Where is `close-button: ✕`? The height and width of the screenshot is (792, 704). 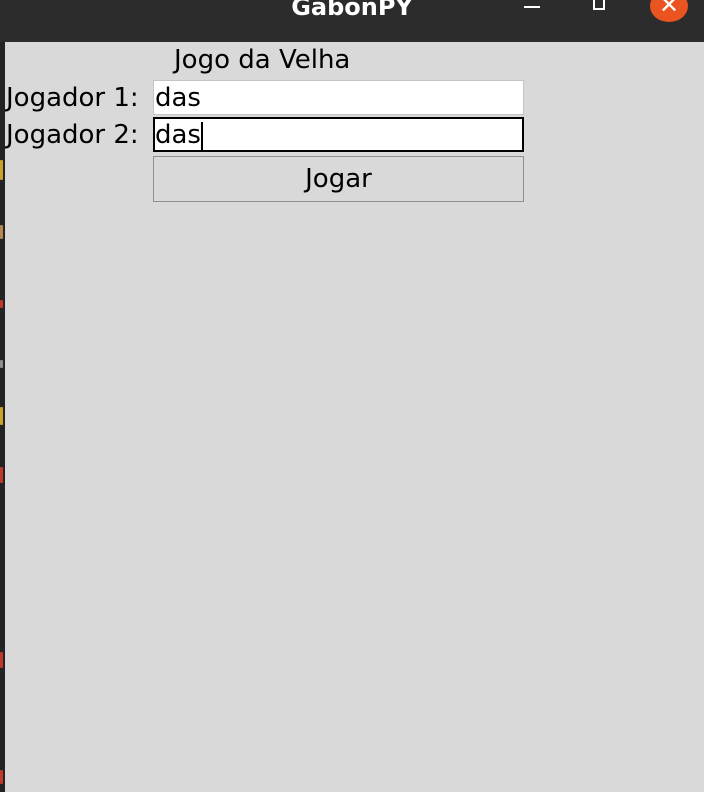
close-button: ✕ is located at coordinates (668, 15).